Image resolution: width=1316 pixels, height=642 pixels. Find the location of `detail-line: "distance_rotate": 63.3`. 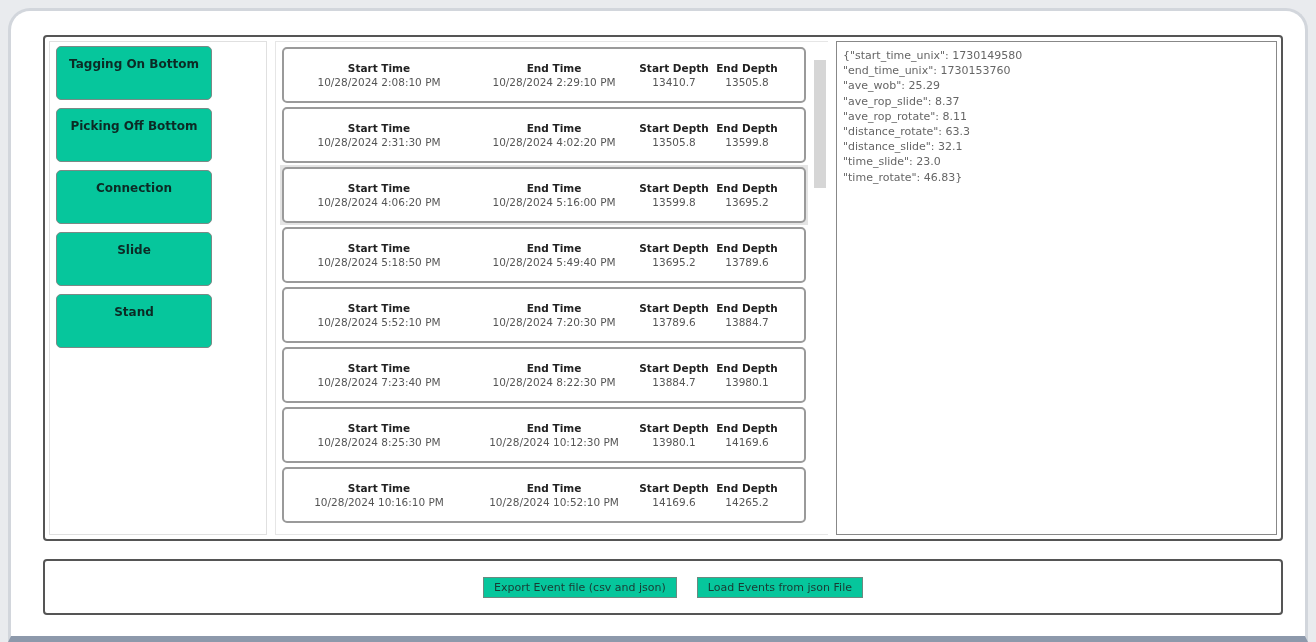

detail-line: "distance_rotate": 63.3 is located at coordinates (907, 132).